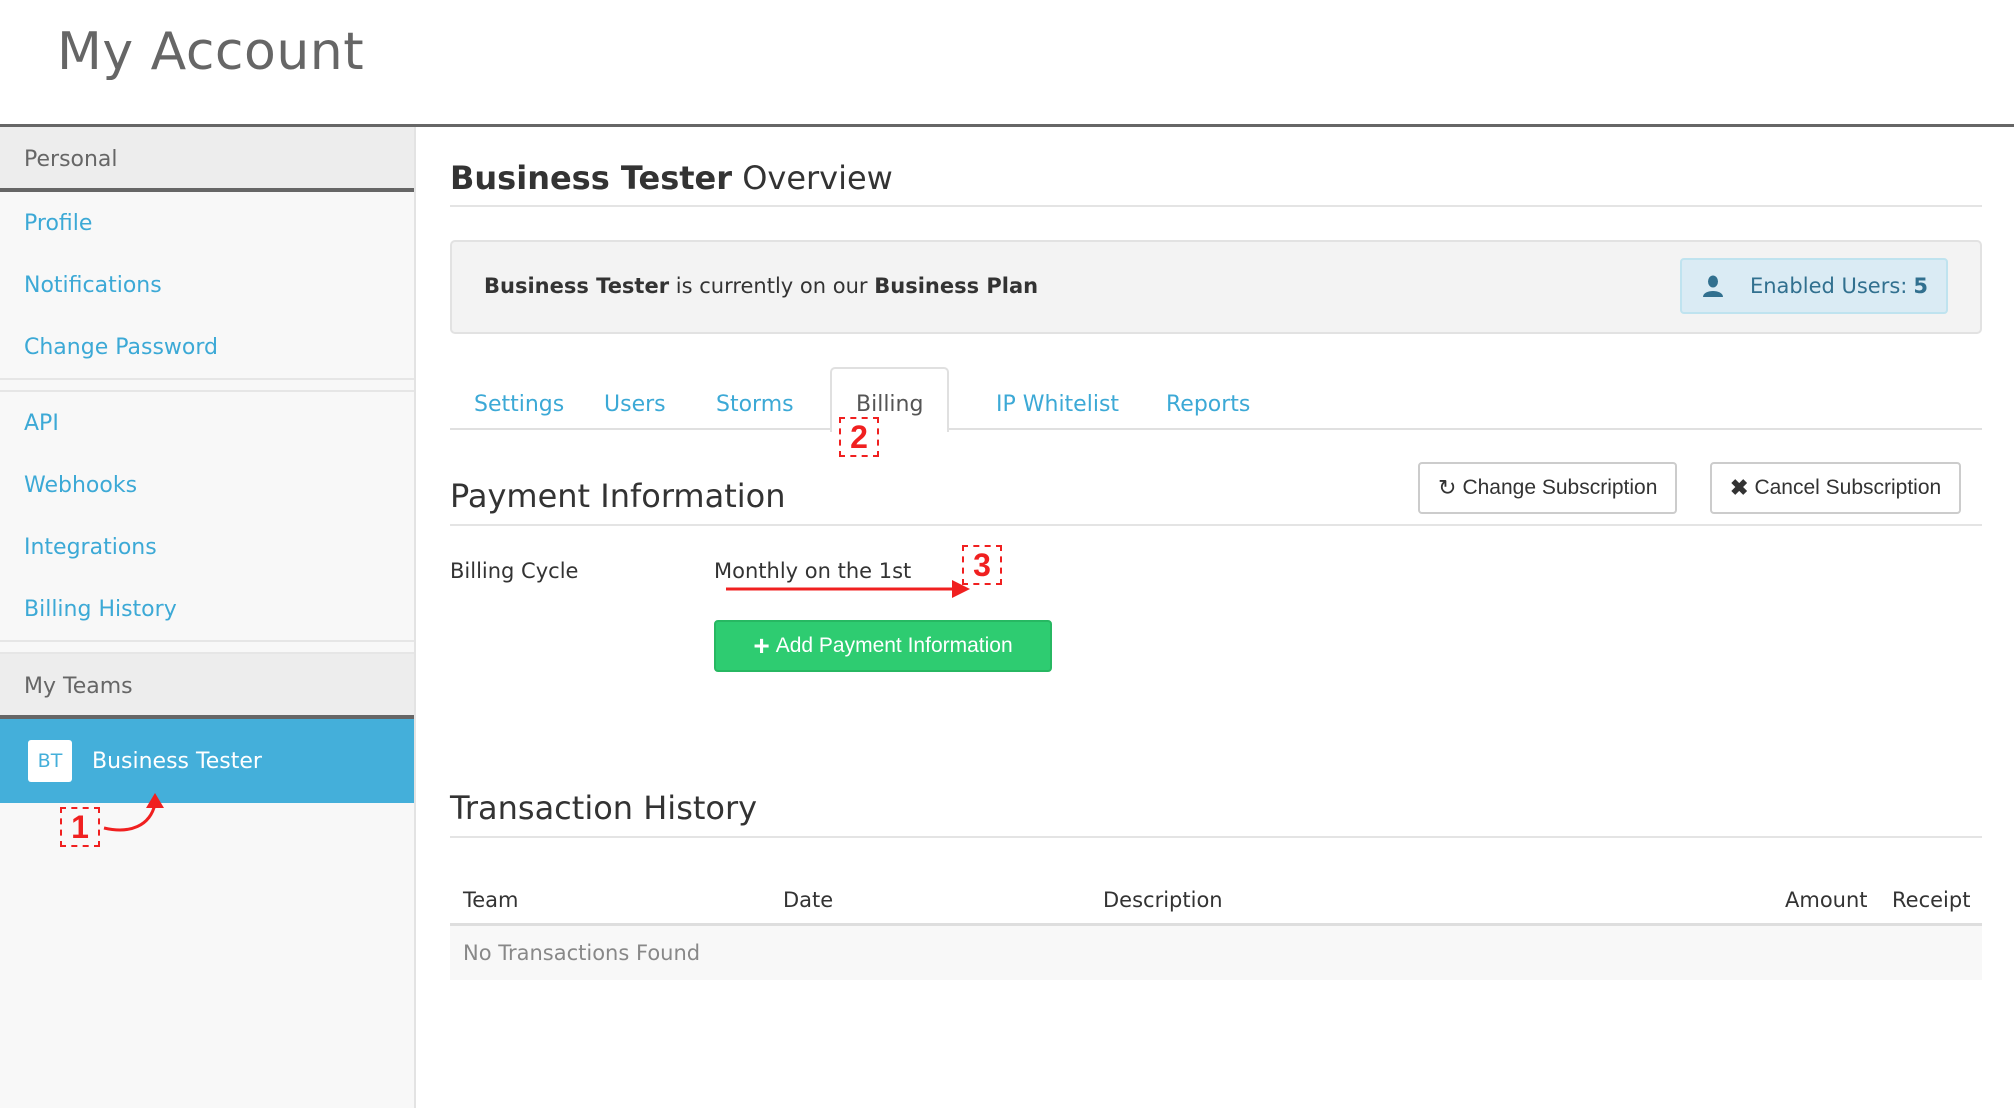 This screenshot has width=2014, height=1108. Describe the element at coordinates (577, 286) in the screenshot. I see `plan-team-name: Business Tester` at that location.